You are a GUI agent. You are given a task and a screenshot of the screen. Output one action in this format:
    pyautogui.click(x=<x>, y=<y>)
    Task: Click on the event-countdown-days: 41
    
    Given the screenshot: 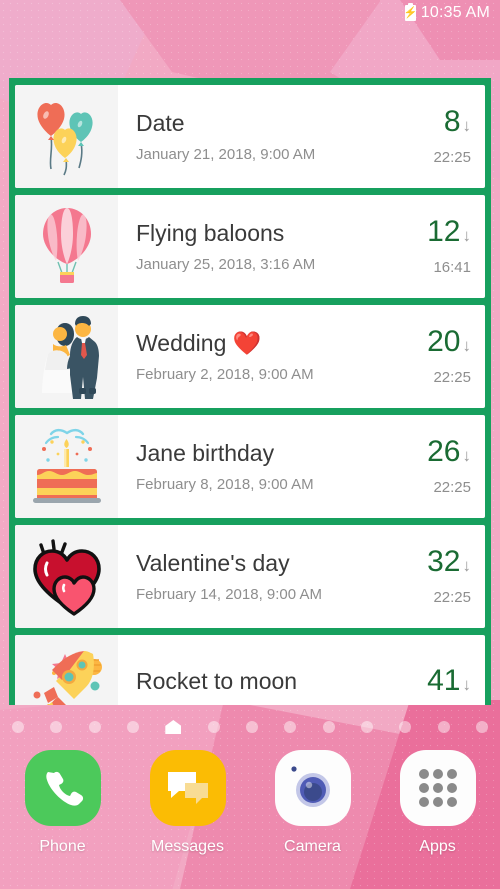 What is the action you would take?
    pyautogui.click(x=444, y=680)
    